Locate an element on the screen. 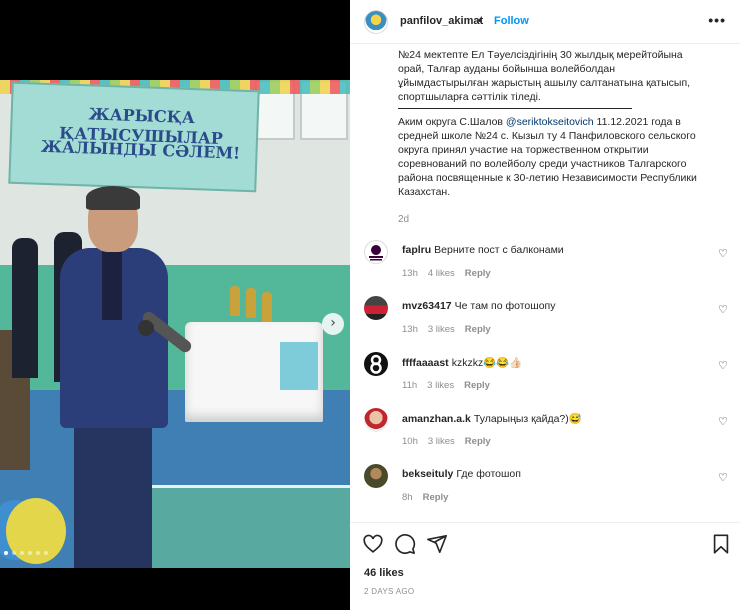 The height and width of the screenshot is (610, 740). comment-meta: 8h Reply is located at coordinates (430, 497).